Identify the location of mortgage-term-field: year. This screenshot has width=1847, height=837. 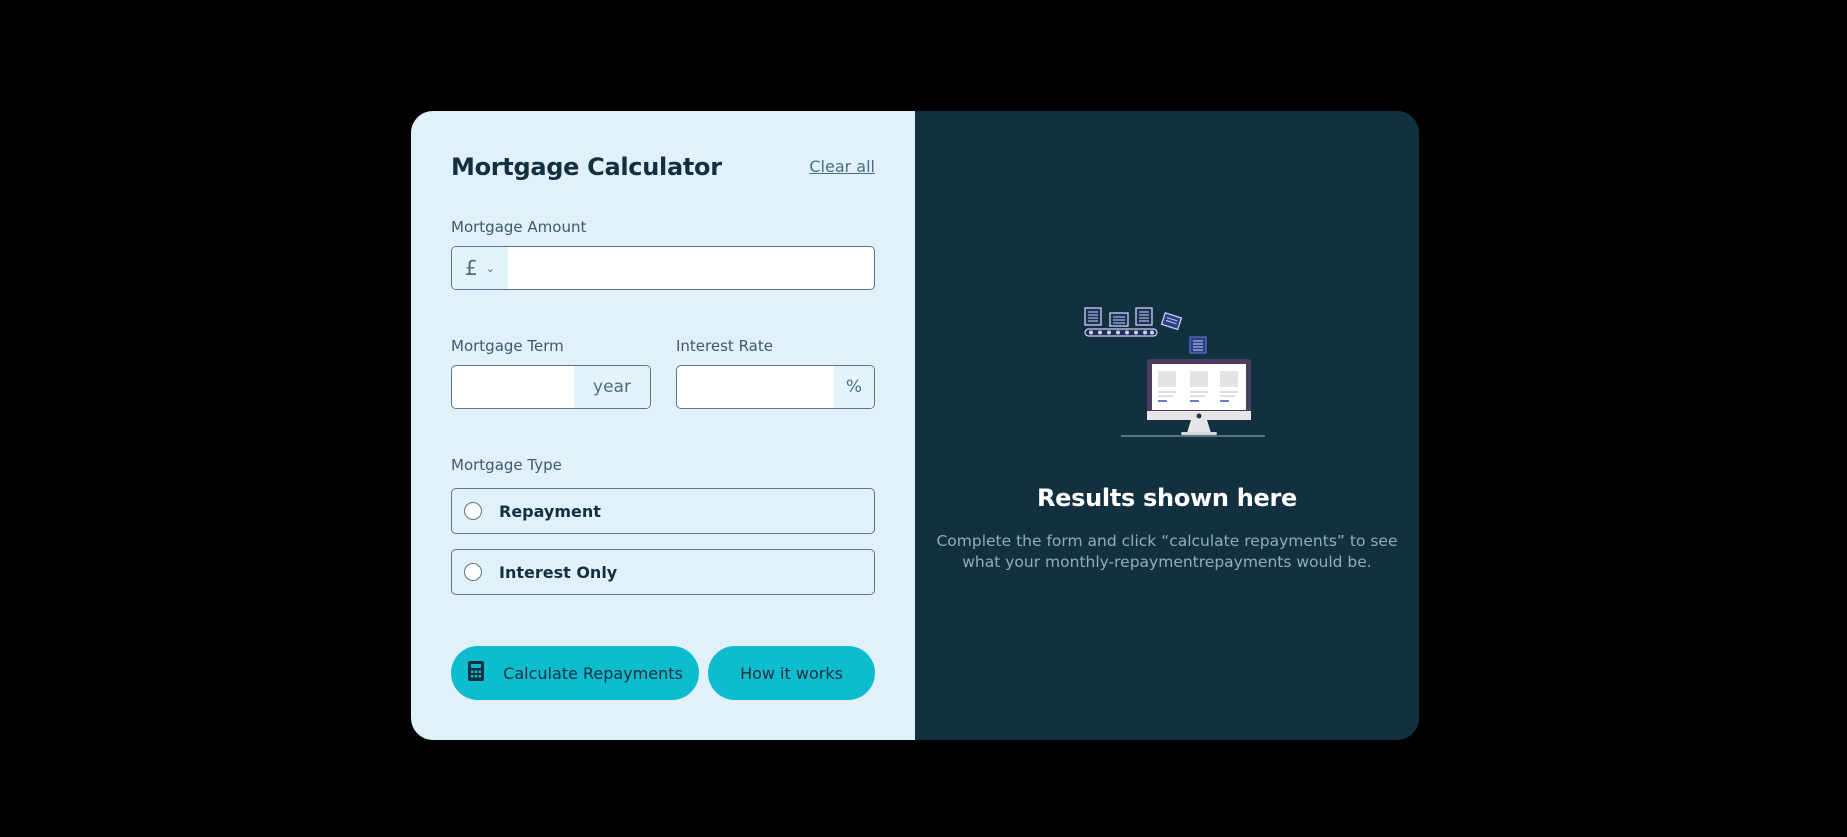
(551, 387).